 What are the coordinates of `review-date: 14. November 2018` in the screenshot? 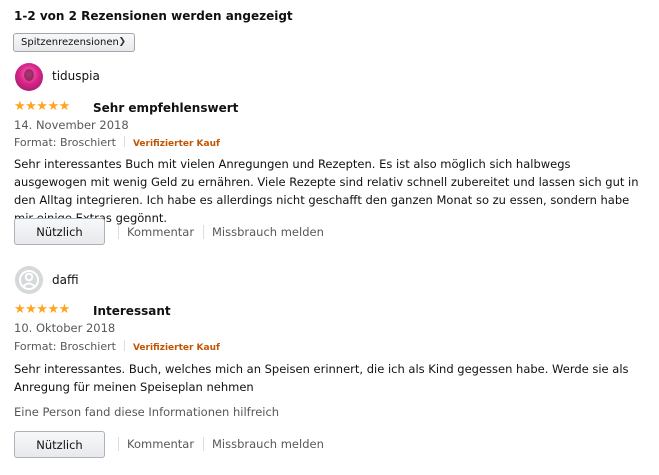 It's located at (71, 125).